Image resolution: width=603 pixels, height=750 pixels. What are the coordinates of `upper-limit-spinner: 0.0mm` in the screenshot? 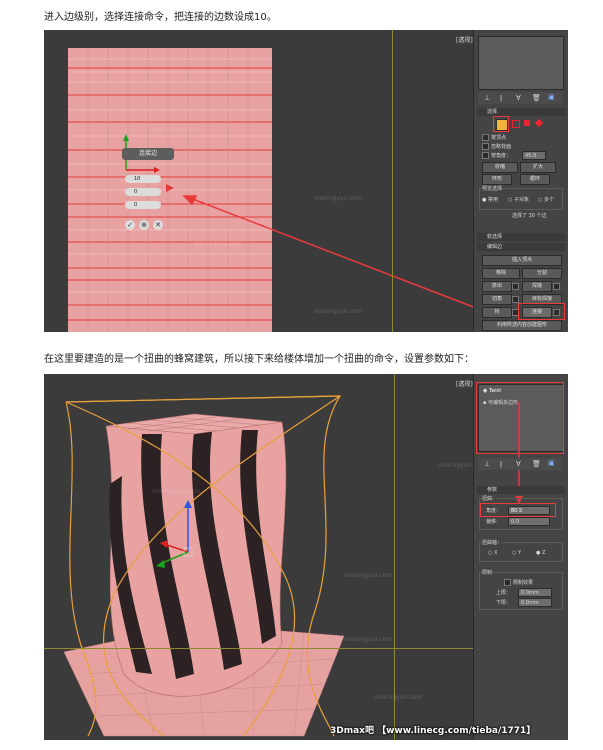 It's located at (535, 592).